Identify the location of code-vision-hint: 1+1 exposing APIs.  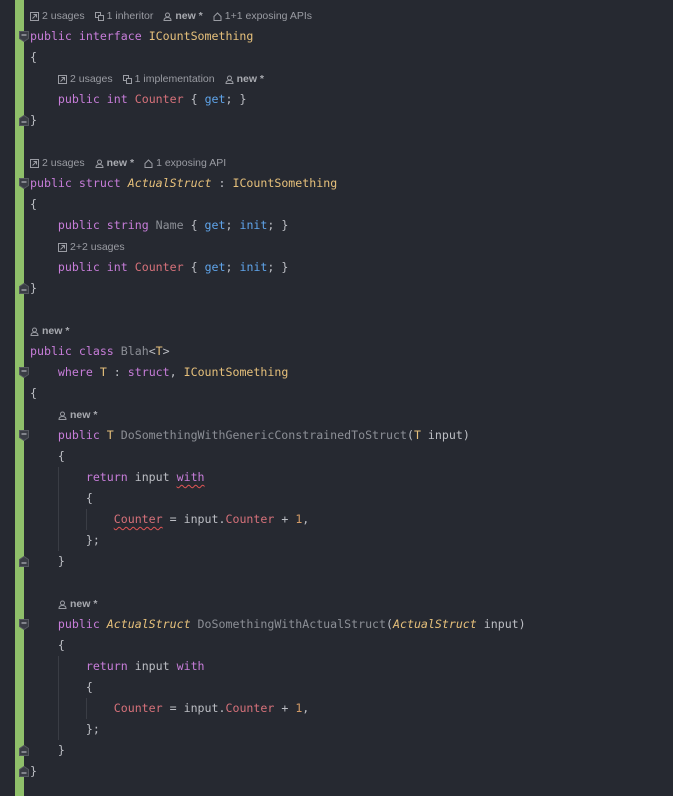
(262, 16).